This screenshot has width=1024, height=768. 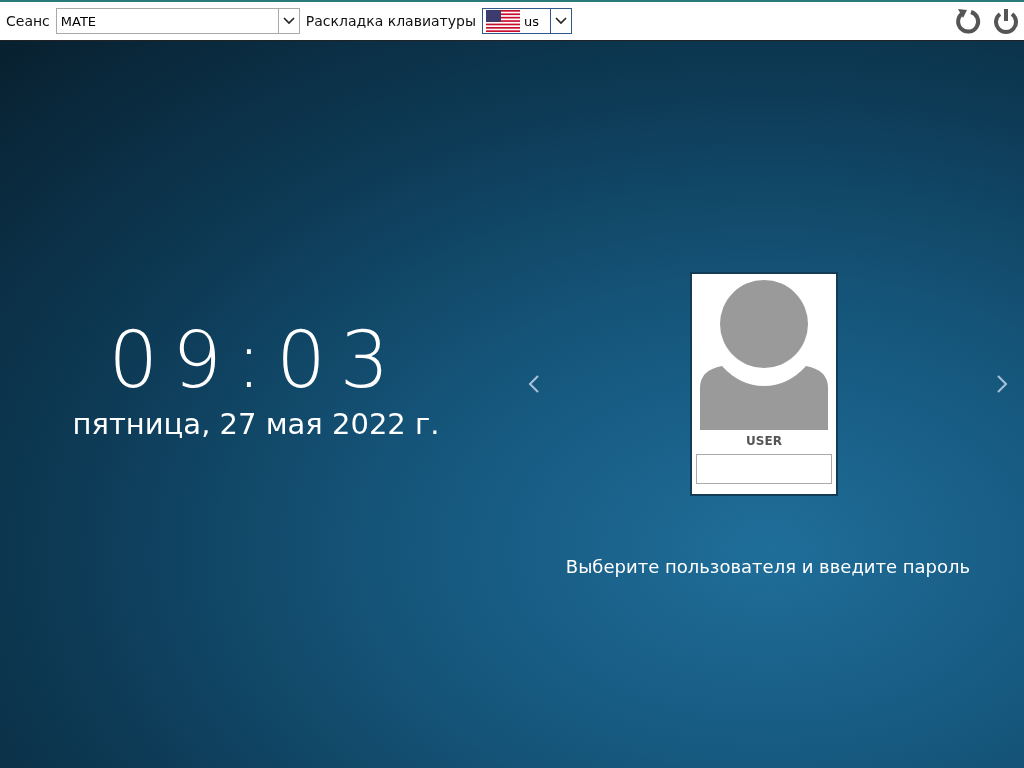 What do you see at coordinates (28, 21) in the screenshot?
I see `session-label: Сеанс` at bounding box center [28, 21].